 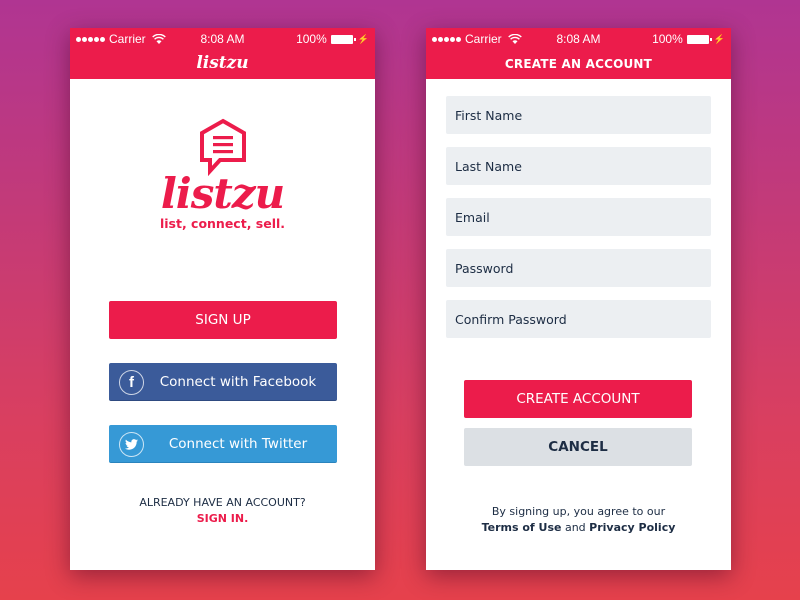 I want to click on terms-of-use-link: Terms of Use, so click(x=522, y=527).